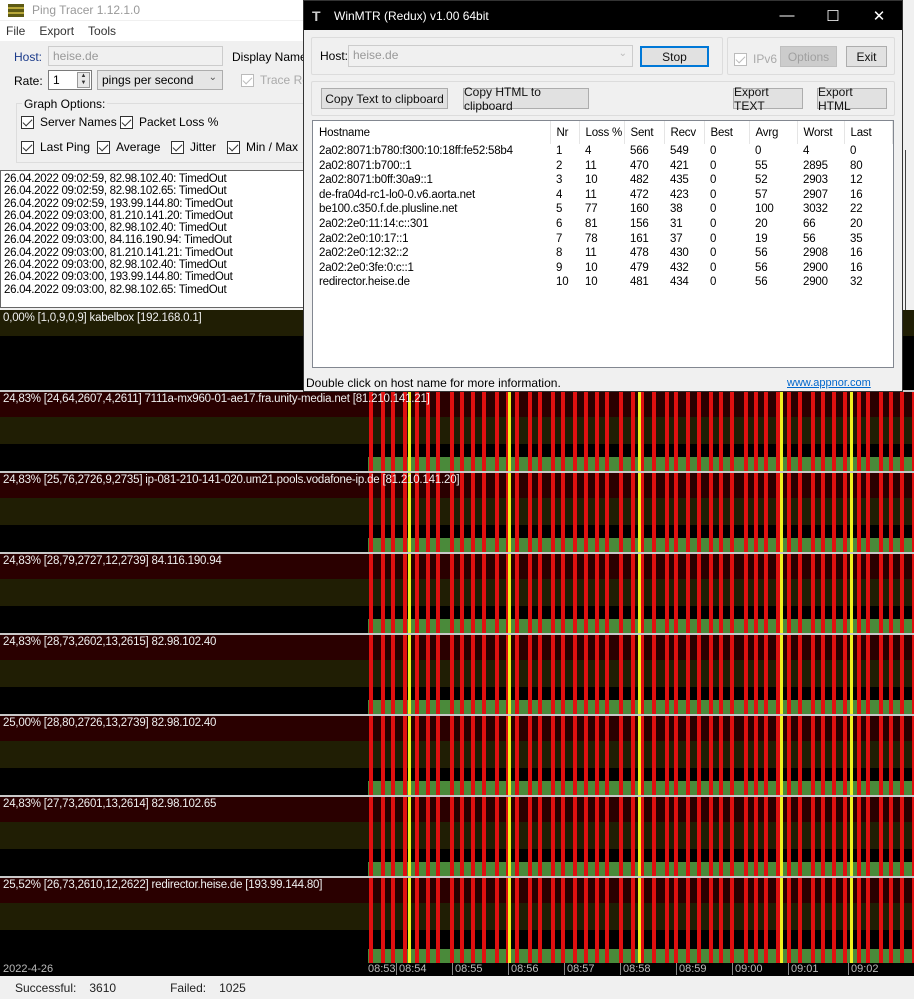 This screenshot has width=914, height=999. I want to click on rate-input: 1 ▲ ▼, so click(70, 80).